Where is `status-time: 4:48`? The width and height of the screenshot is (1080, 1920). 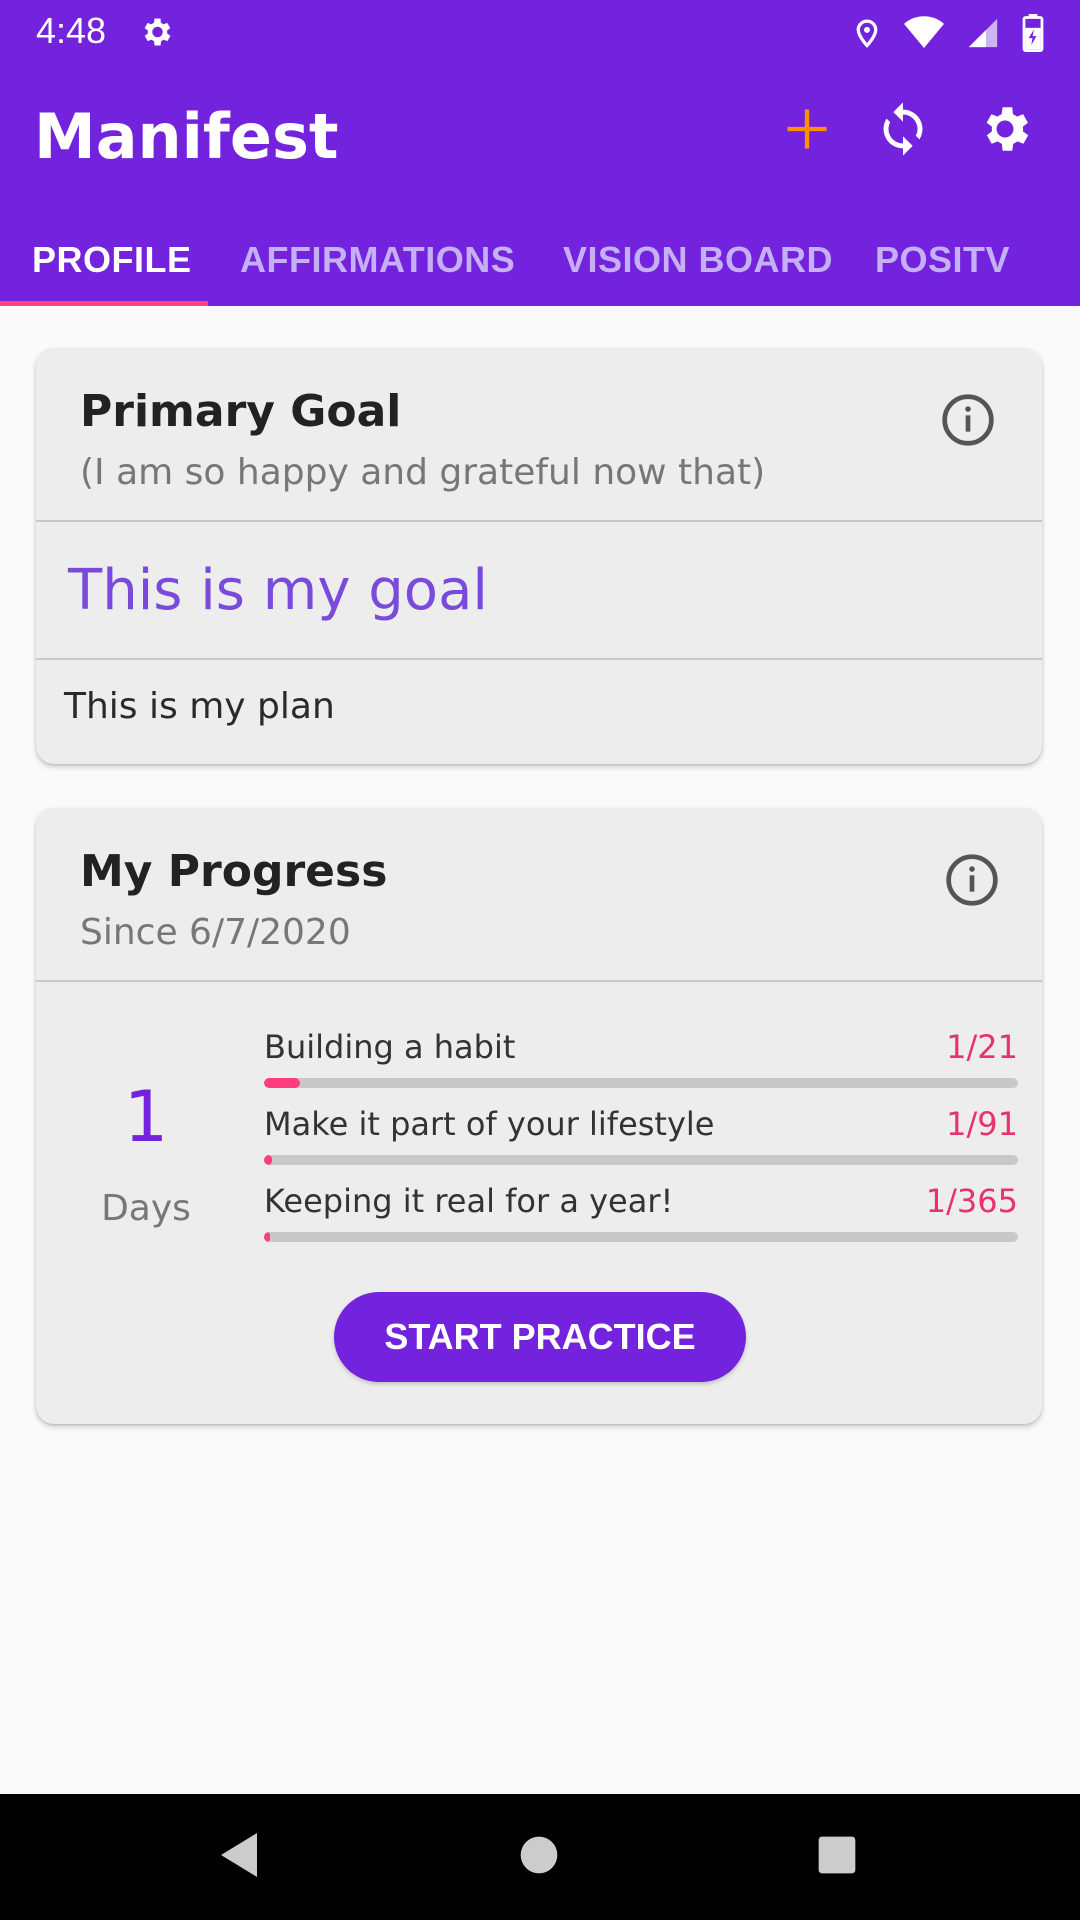 status-time: 4:48 is located at coordinates (71, 30).